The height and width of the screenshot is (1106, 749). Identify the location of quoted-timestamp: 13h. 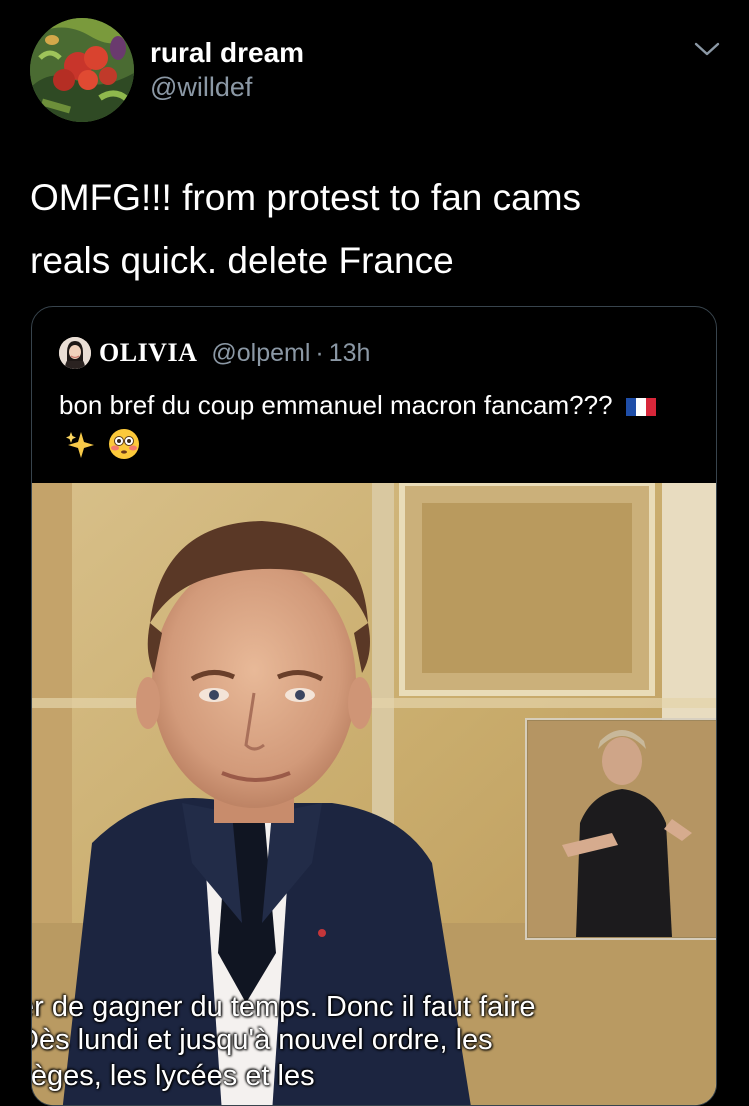
(350, 353).